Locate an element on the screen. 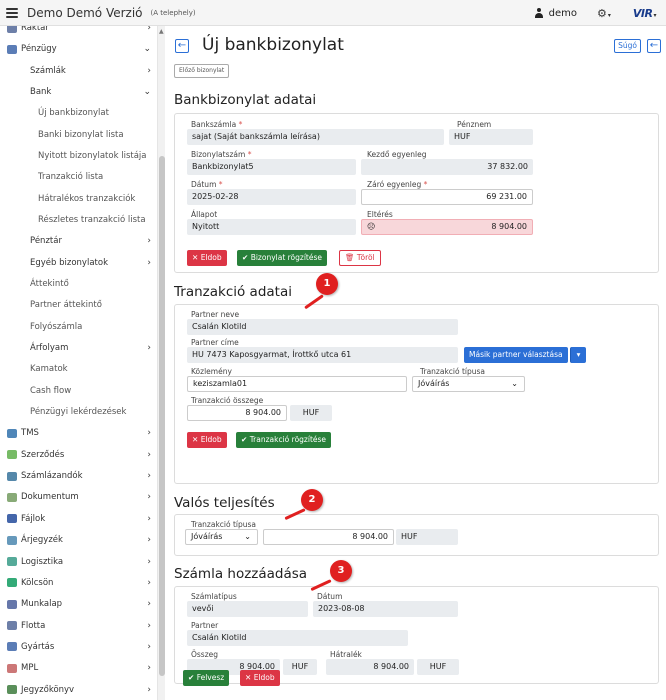 Image resolution: width=666 pixels, height=700 pixels. bank-section-title: Bankbizonylat adatai is located at coordinates (245, 100).